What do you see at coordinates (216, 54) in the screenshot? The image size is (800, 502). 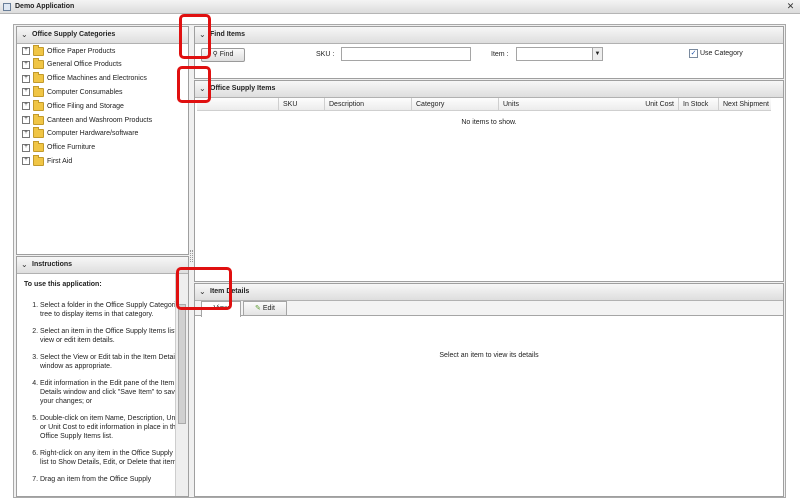 I see `binoculars-icon: ⚲` at bounding box center [216, 54].